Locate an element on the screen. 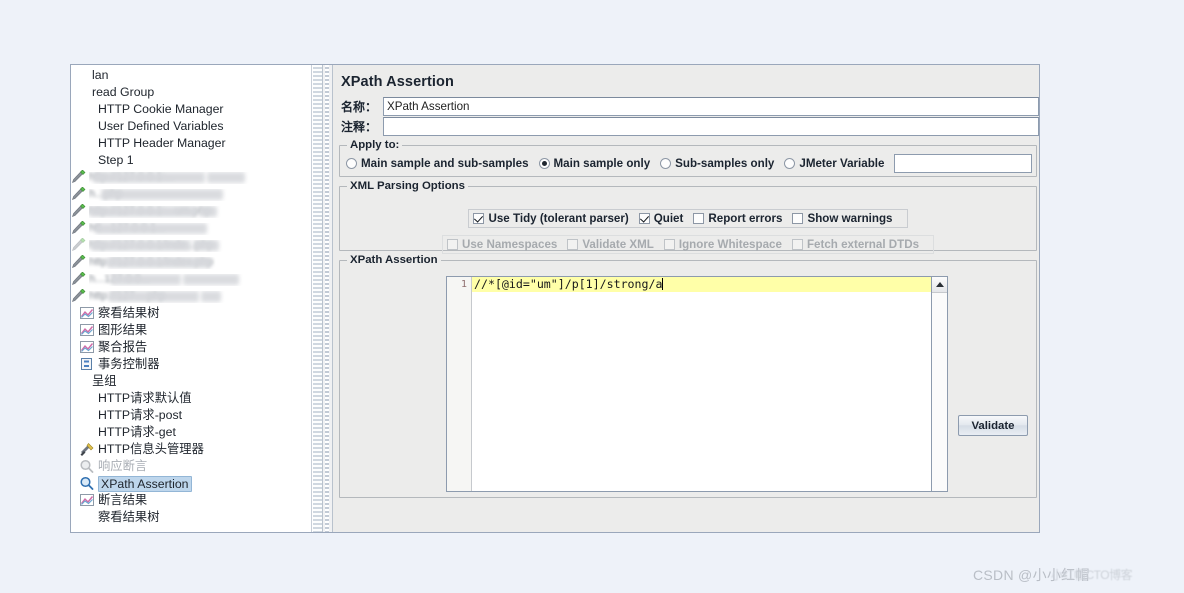 The height and width of the screenshot is (593, 1184). apply-to-radio-main-sample-only: Main sample only is located at coordinates (594, 163).